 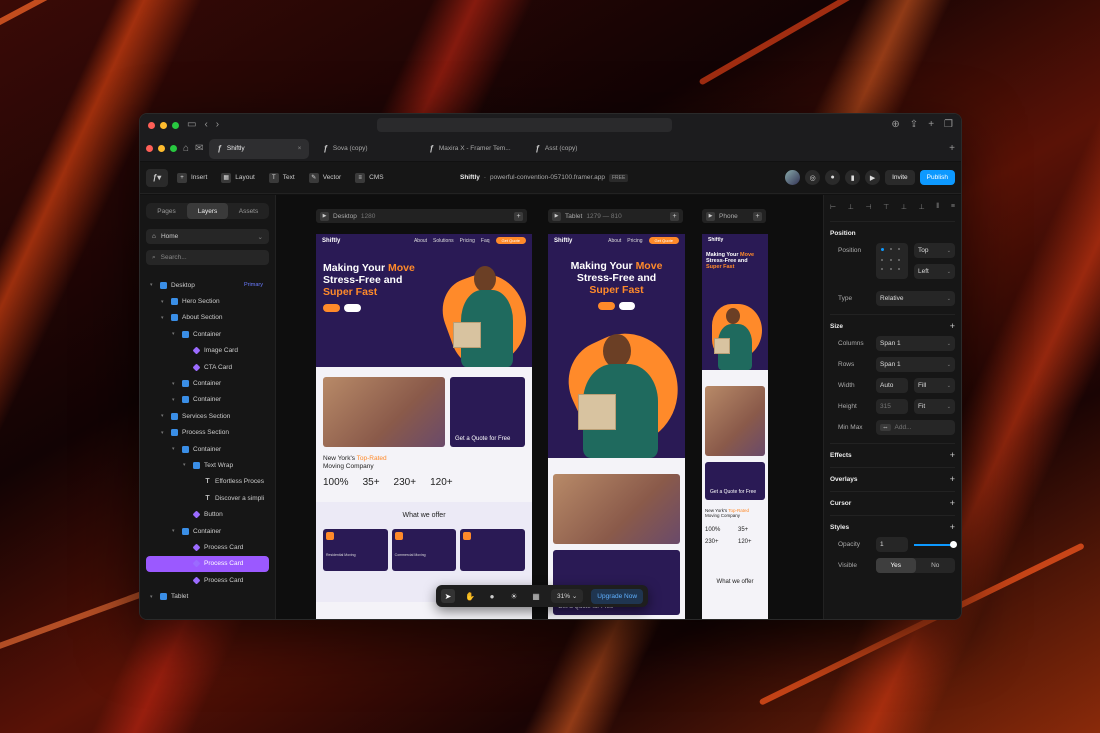 What do you see at coordinates (892, 504) in the screenshot?
I see `cursor-section: Cursor +` at bounding box center [892, 504].